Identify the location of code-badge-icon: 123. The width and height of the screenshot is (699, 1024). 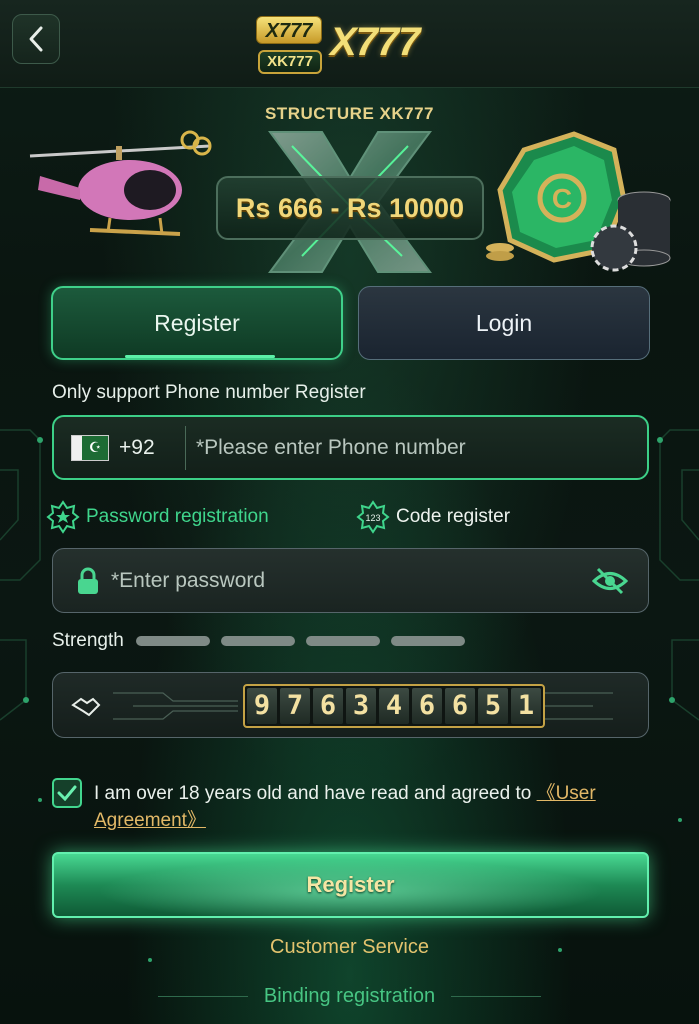
(373, 517).